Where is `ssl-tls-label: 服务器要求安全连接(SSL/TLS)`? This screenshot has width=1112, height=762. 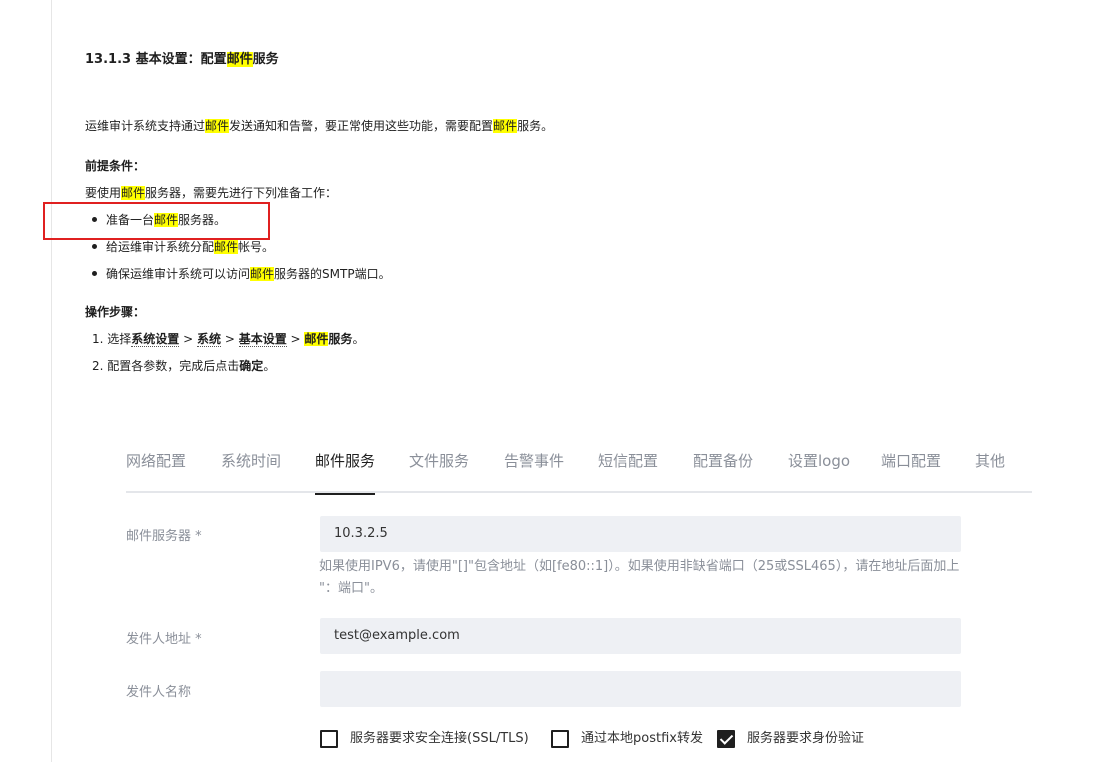
ssl-tls-label: 服务器要求安全连接(SSL/TLS) is located at coordinates (439, 738).